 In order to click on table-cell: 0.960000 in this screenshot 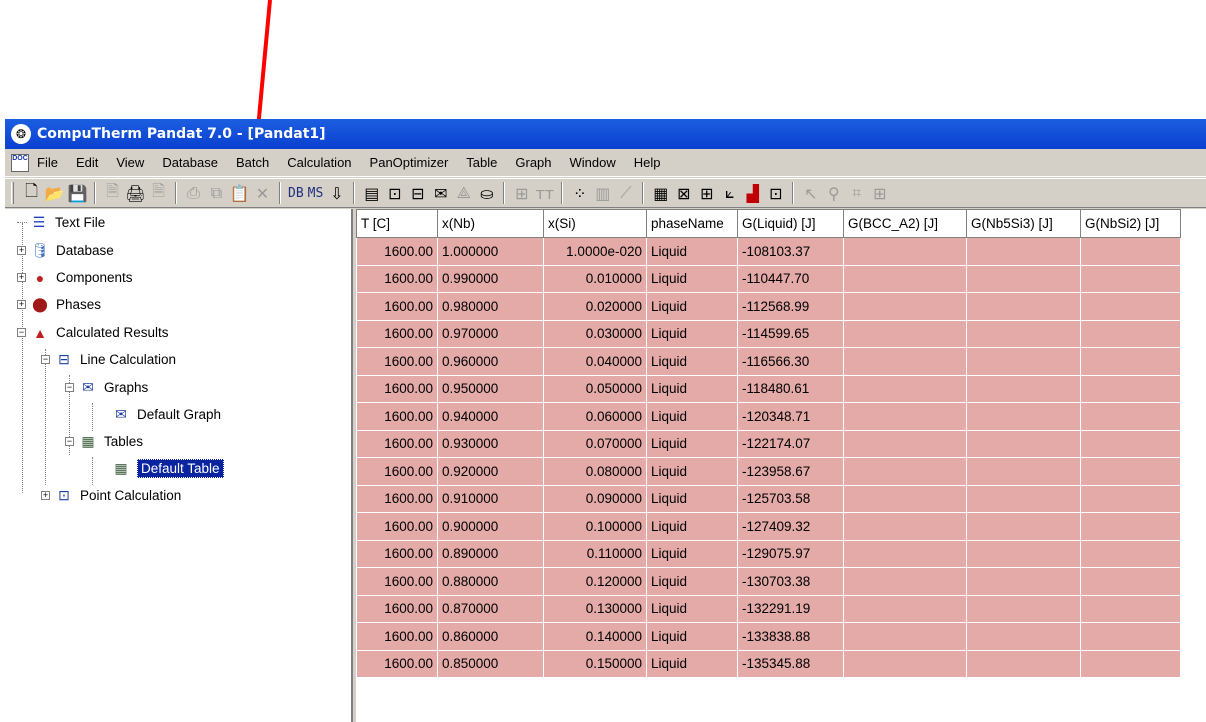, I will do `click(490, 361)`.